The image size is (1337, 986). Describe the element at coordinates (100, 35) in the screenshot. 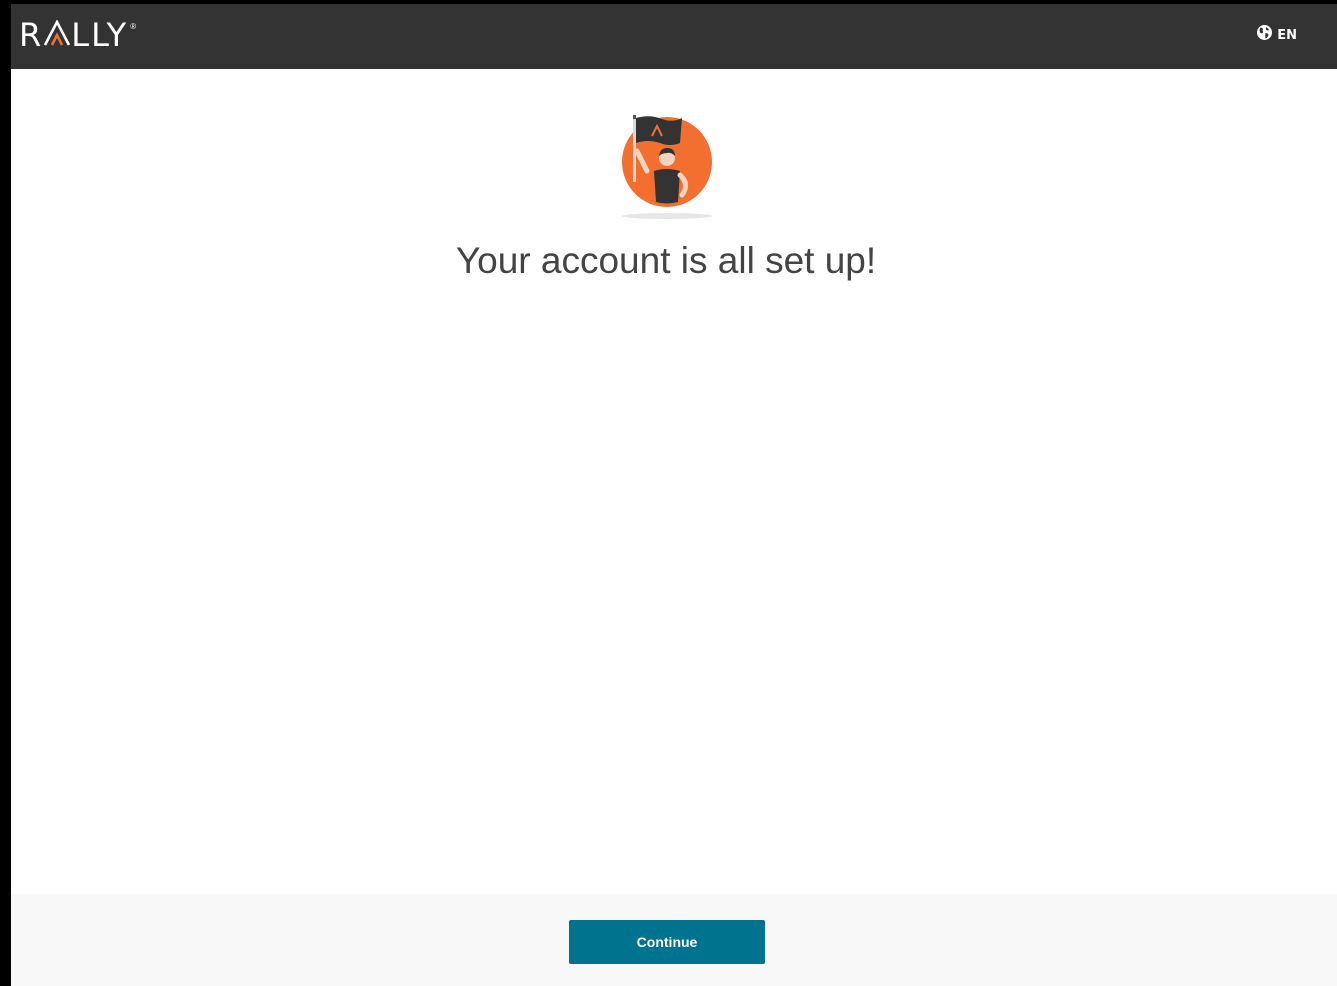

I see `logo-letters-lly: LLY` at that location.